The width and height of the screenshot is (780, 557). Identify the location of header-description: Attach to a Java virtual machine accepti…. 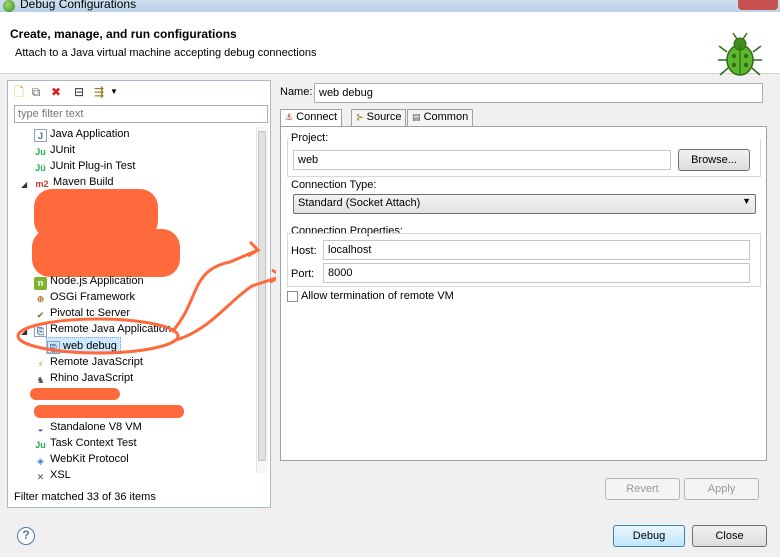
(166, 53).